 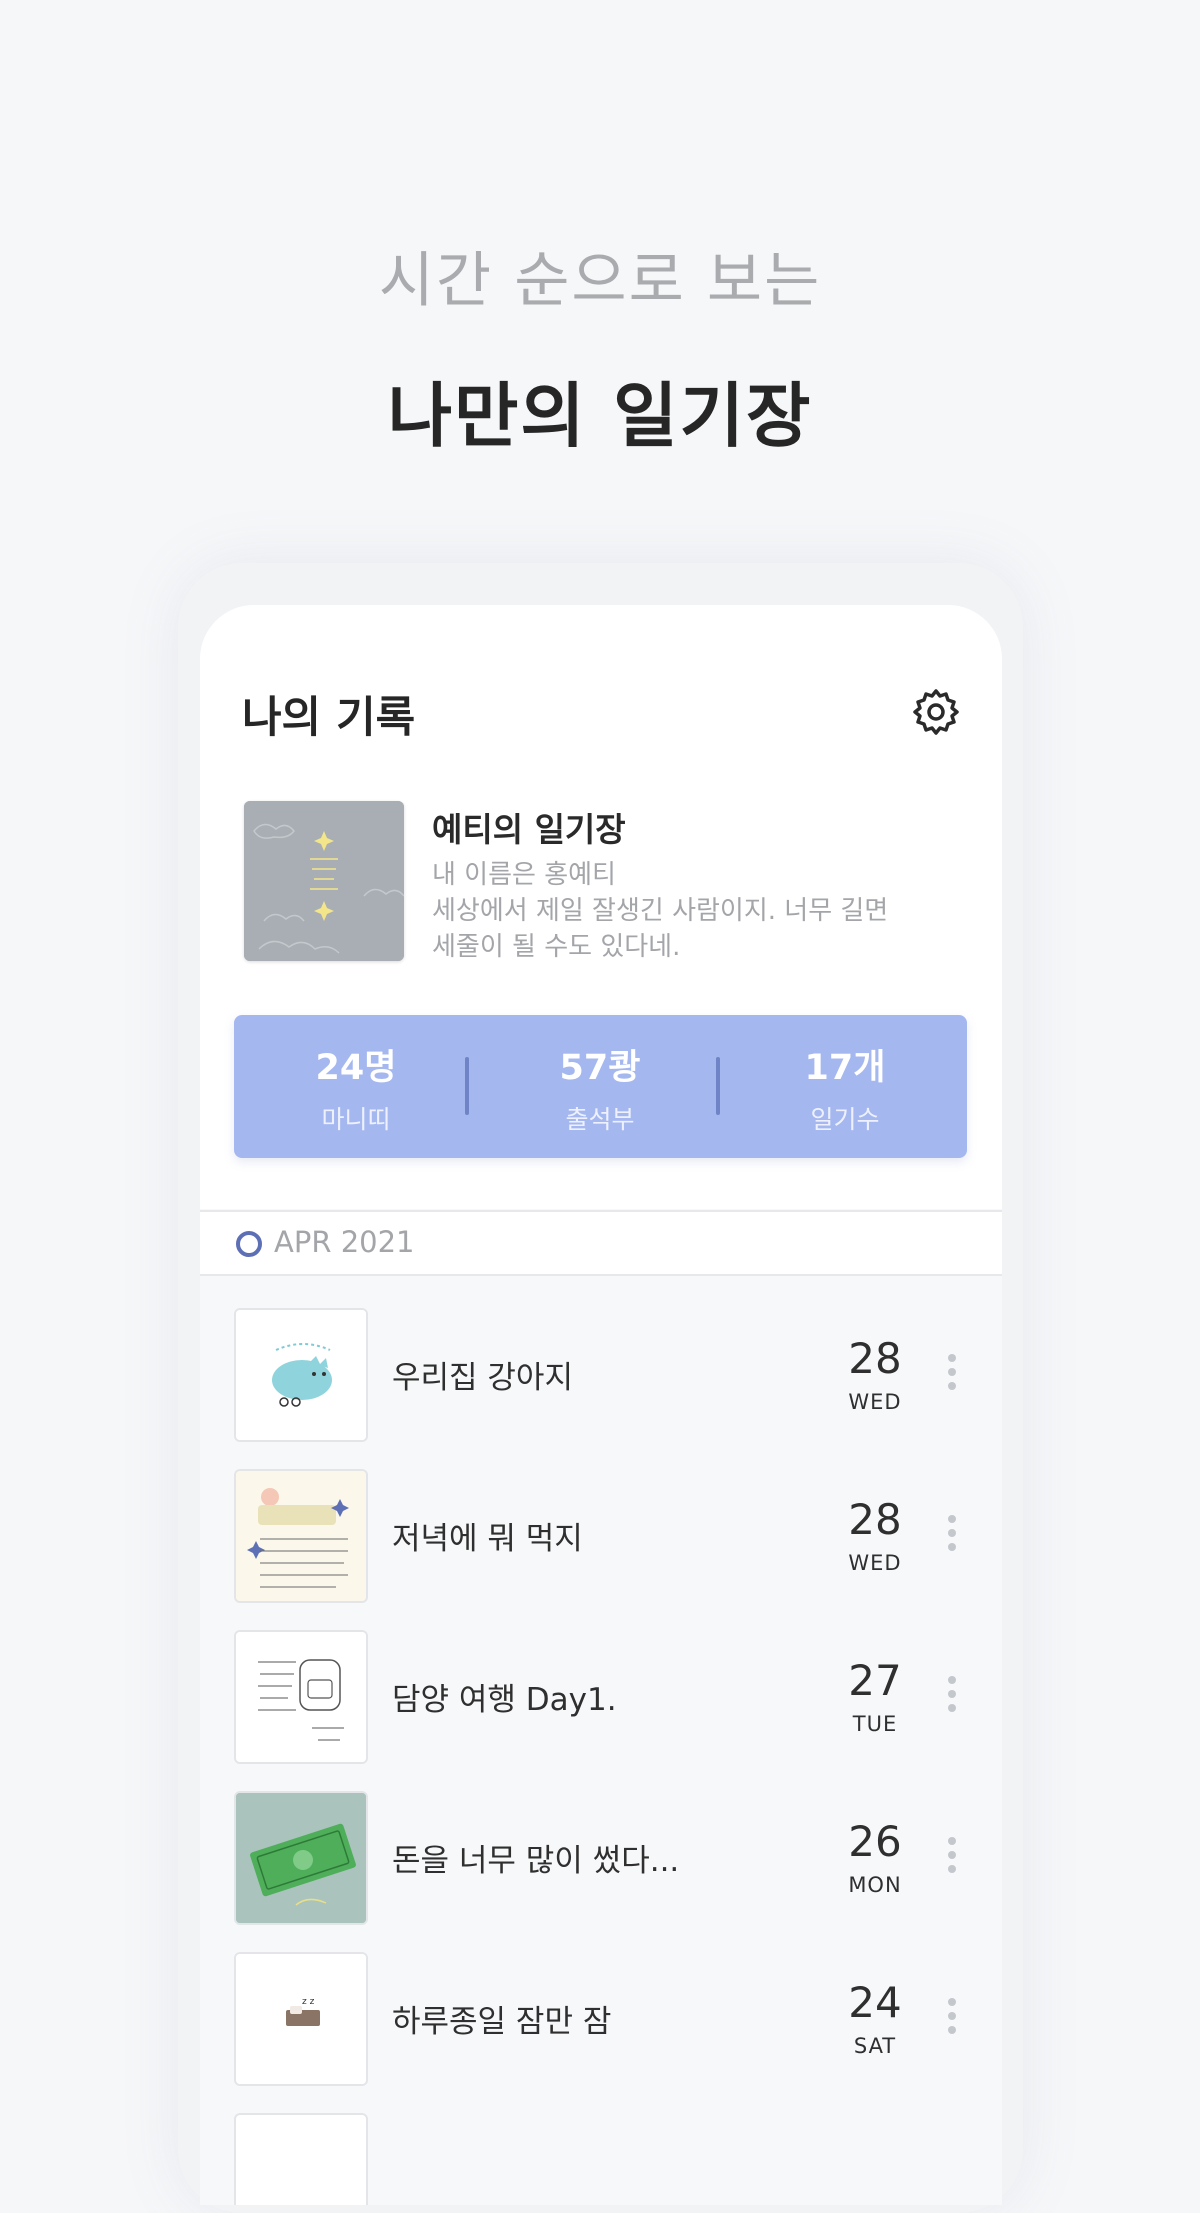 I want to click on description-line: 세상에서 제일 잘생긴 사람이지. 너무 길면, so click(x=660, y=911).